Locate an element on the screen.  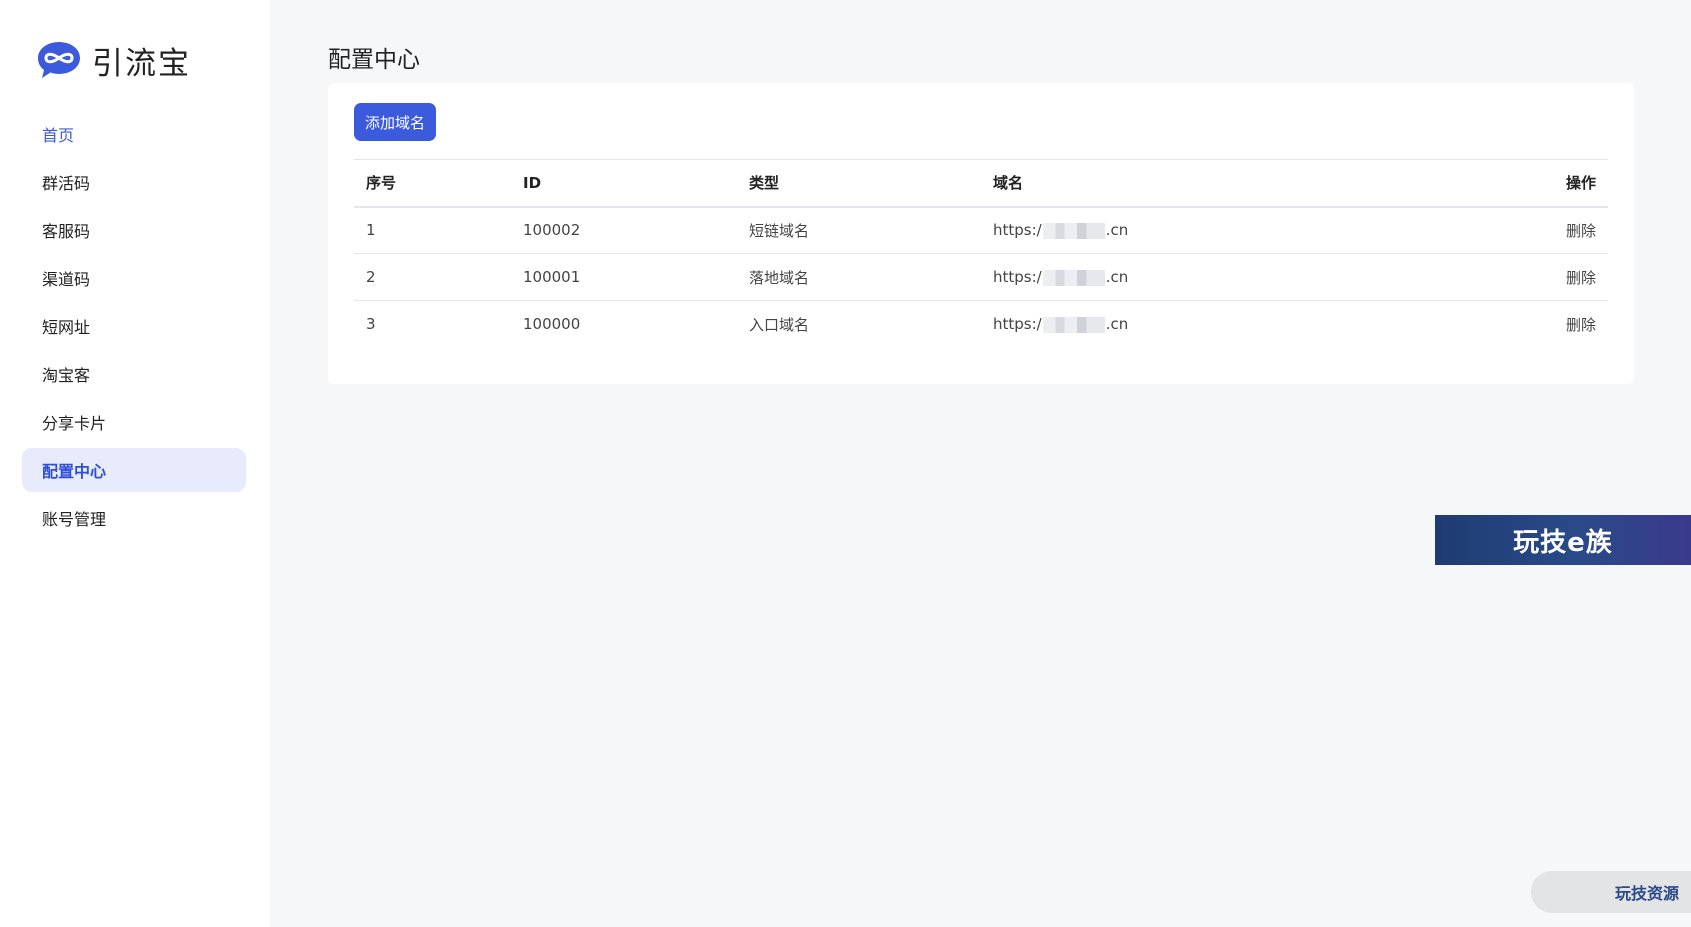
header-id: ID is located at coordinates (624, 183).